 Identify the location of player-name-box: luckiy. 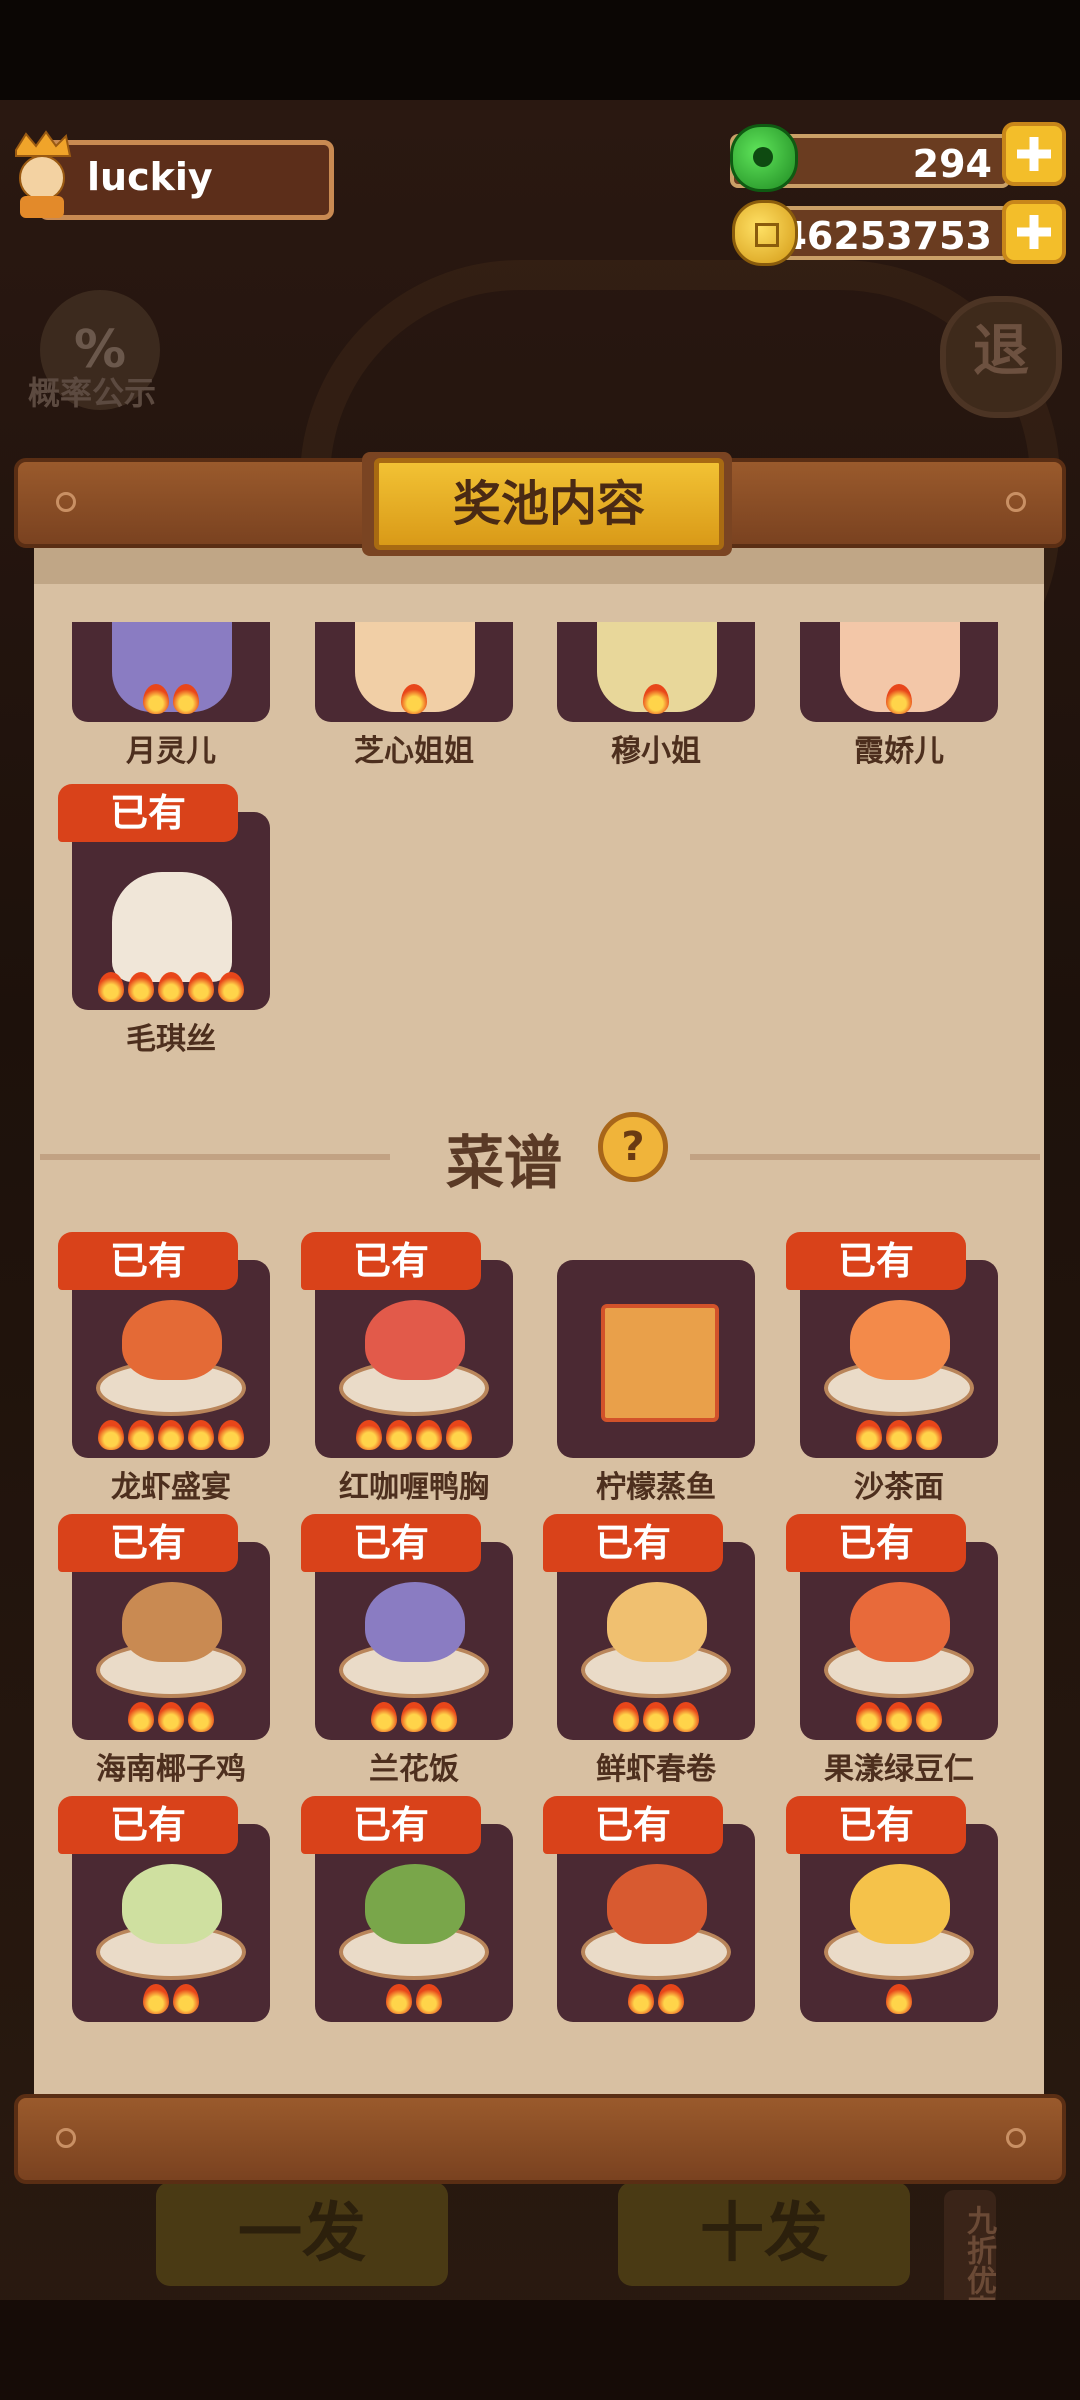
(186, 180).